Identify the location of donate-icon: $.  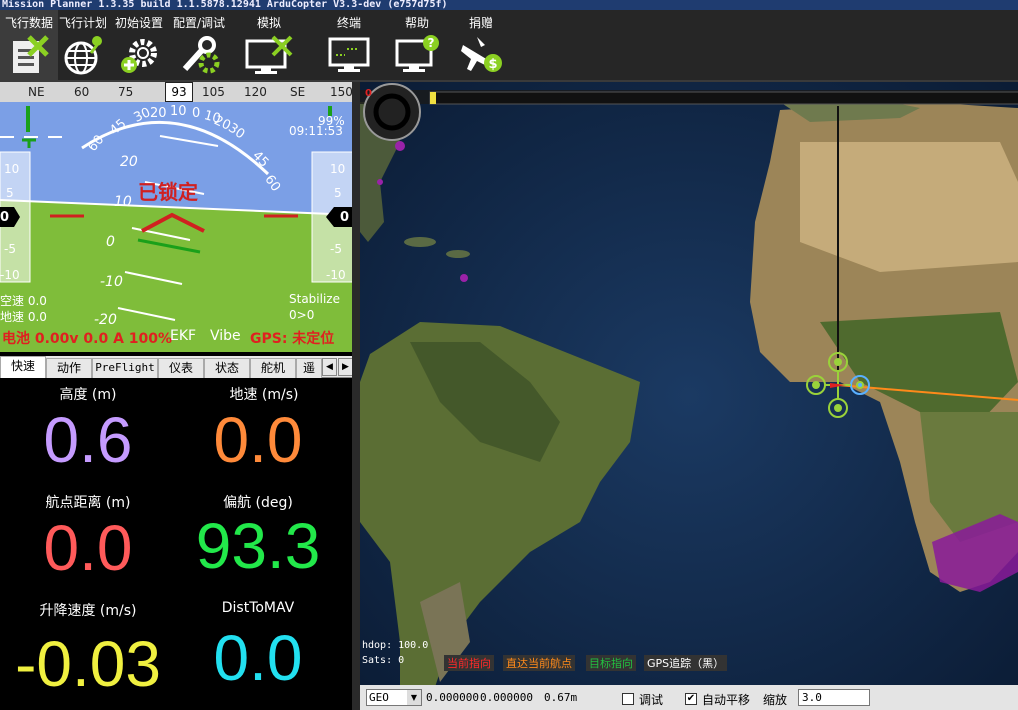
(481, 54).